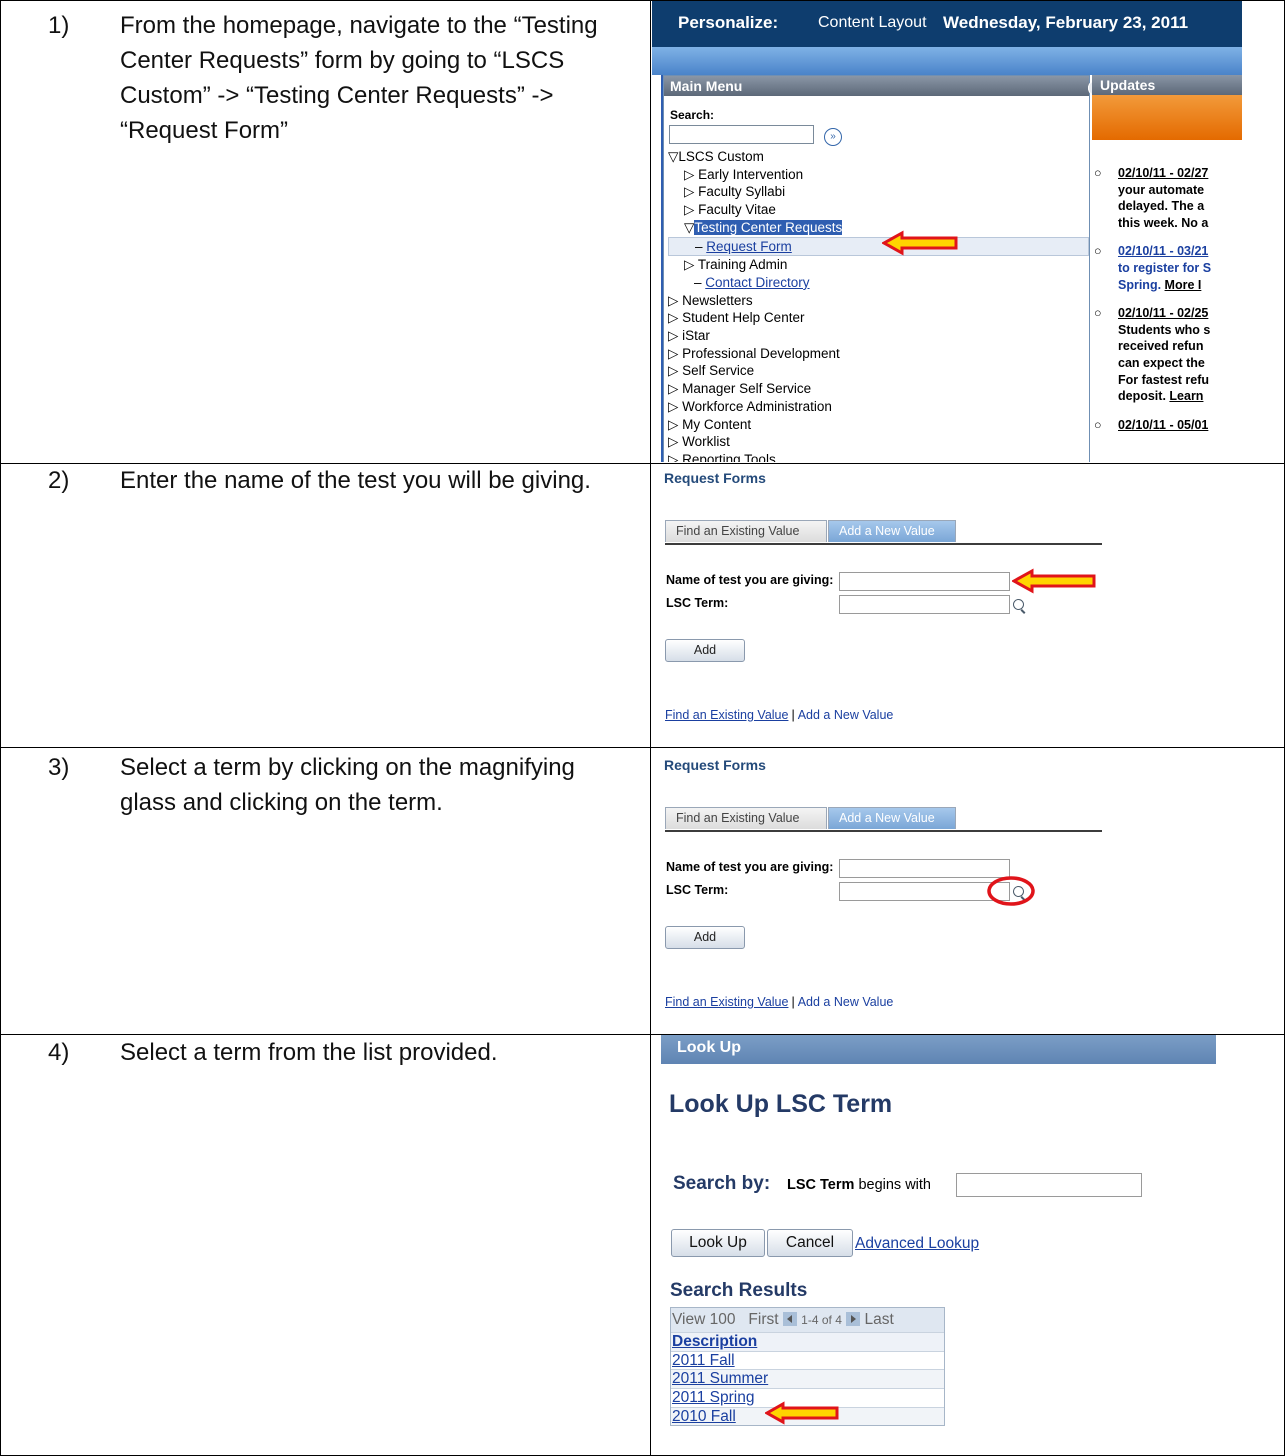 The width and height of the screenshot is (1285, 1456). What do you see at coordinates (878, 246) in the screenshot?
I see `menu-item-request-form: – Request Form` at bounding box center [878, 246].